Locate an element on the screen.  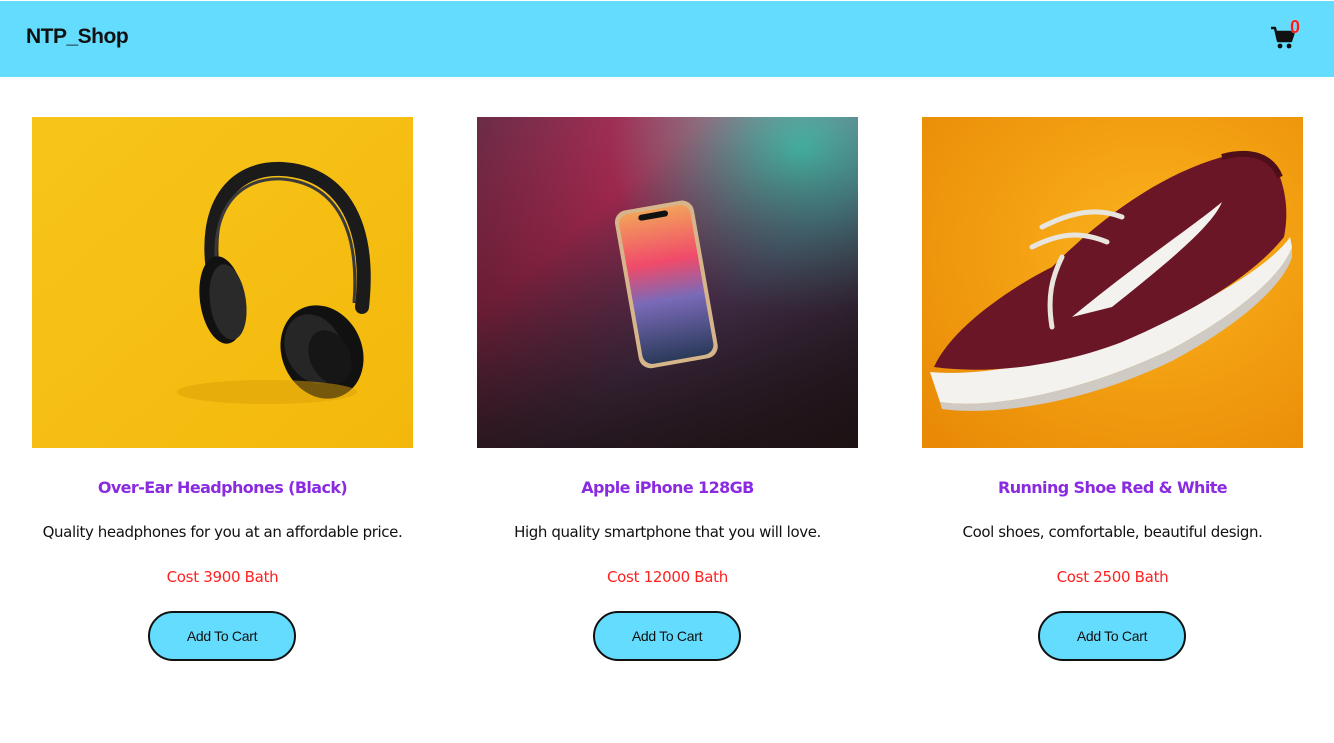
brand-logo: NTP_Shop is located at coordinates (77, 37).